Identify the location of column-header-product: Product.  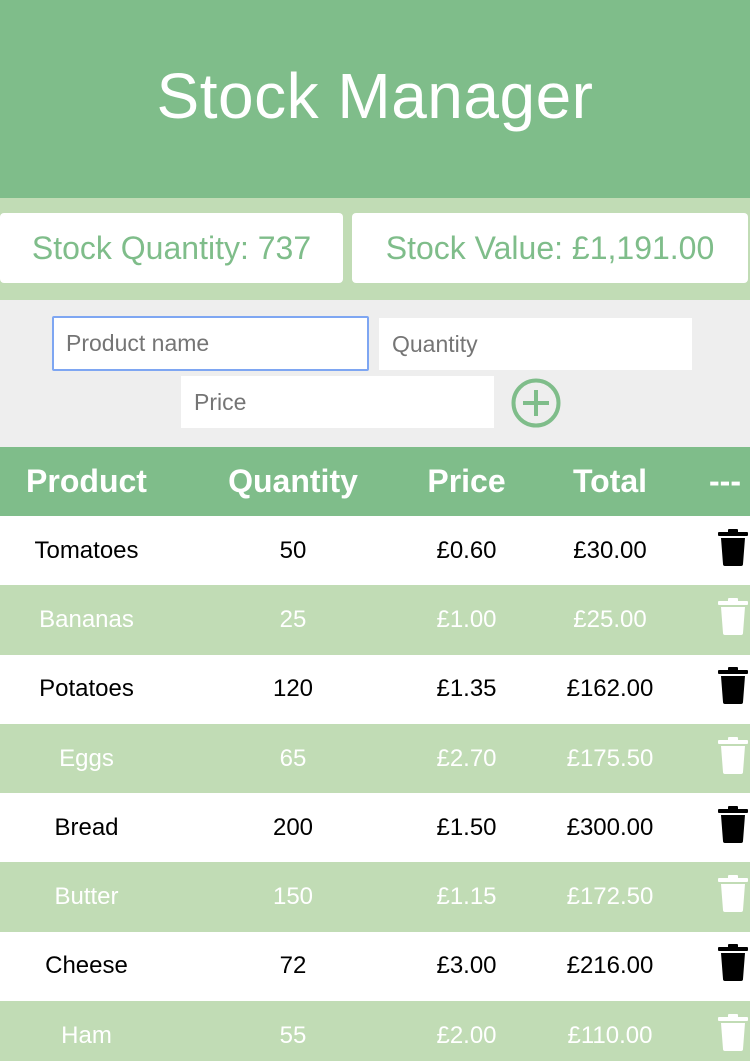
(86, 481).